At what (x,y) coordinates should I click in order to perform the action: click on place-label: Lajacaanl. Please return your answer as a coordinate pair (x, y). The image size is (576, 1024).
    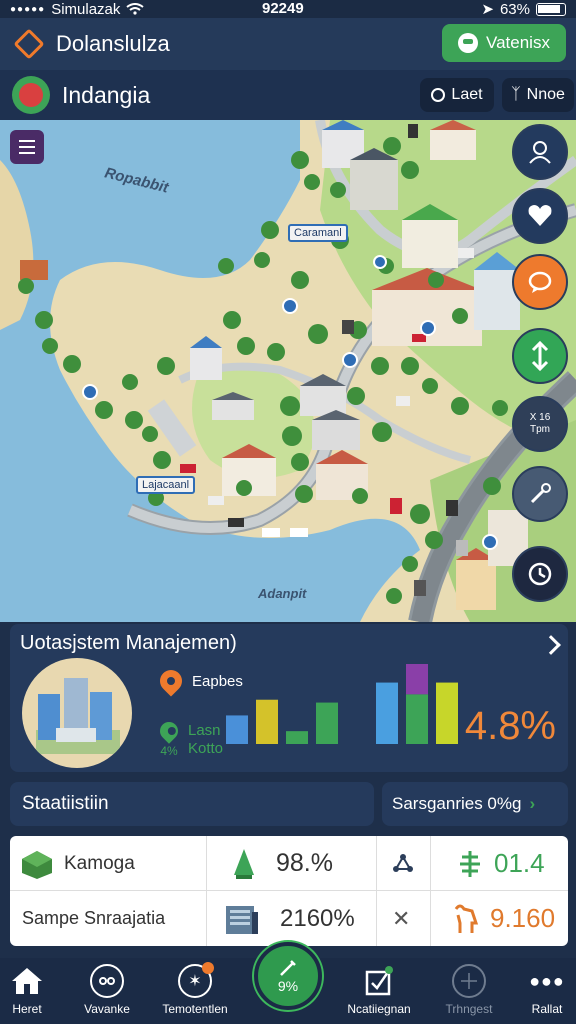
    Looking at the image, I should click on (166, 485).